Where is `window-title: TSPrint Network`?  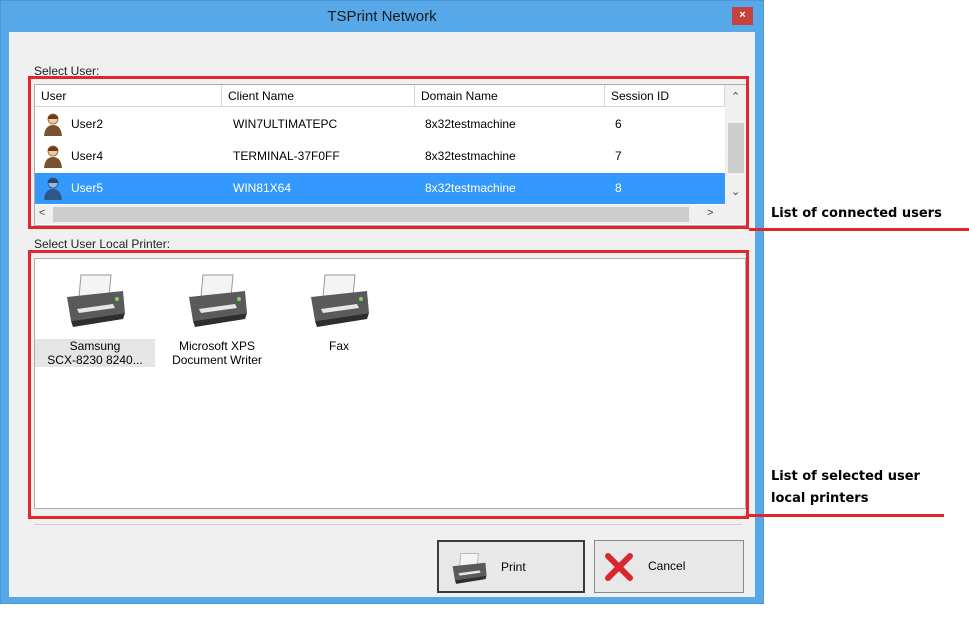 window-title: TSPrint Network is located at coordinates (382, 16).